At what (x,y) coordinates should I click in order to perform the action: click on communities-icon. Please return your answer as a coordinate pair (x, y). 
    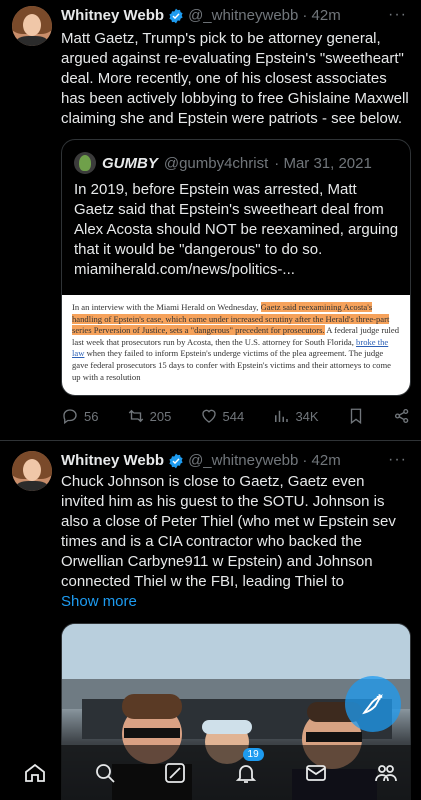
    Looking at the image, I should click on (385, 772).